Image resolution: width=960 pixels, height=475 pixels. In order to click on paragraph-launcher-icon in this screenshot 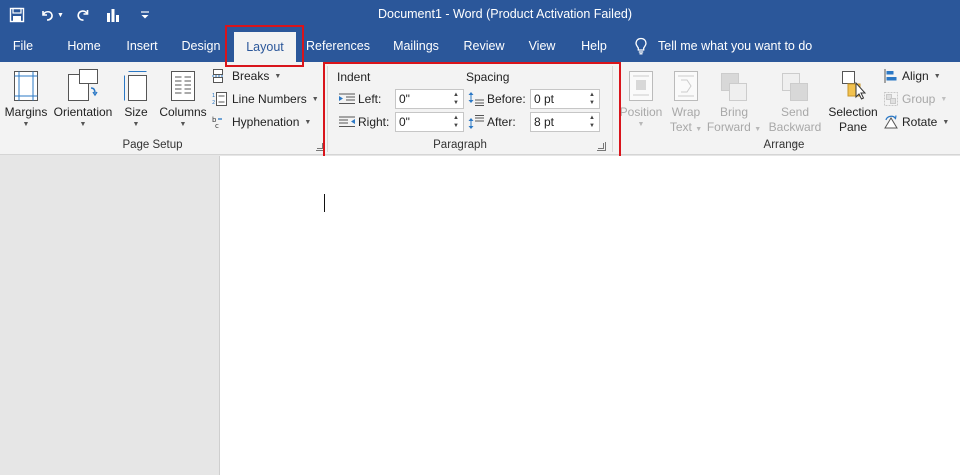, I will do `click(601, 146)`.